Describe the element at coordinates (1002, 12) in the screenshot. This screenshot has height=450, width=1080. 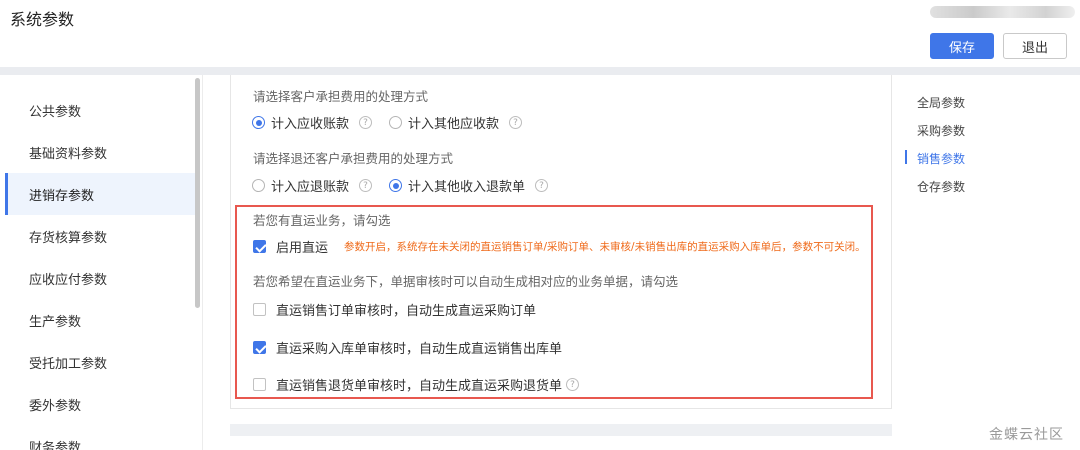
I see `user-info-blurred` at that location.